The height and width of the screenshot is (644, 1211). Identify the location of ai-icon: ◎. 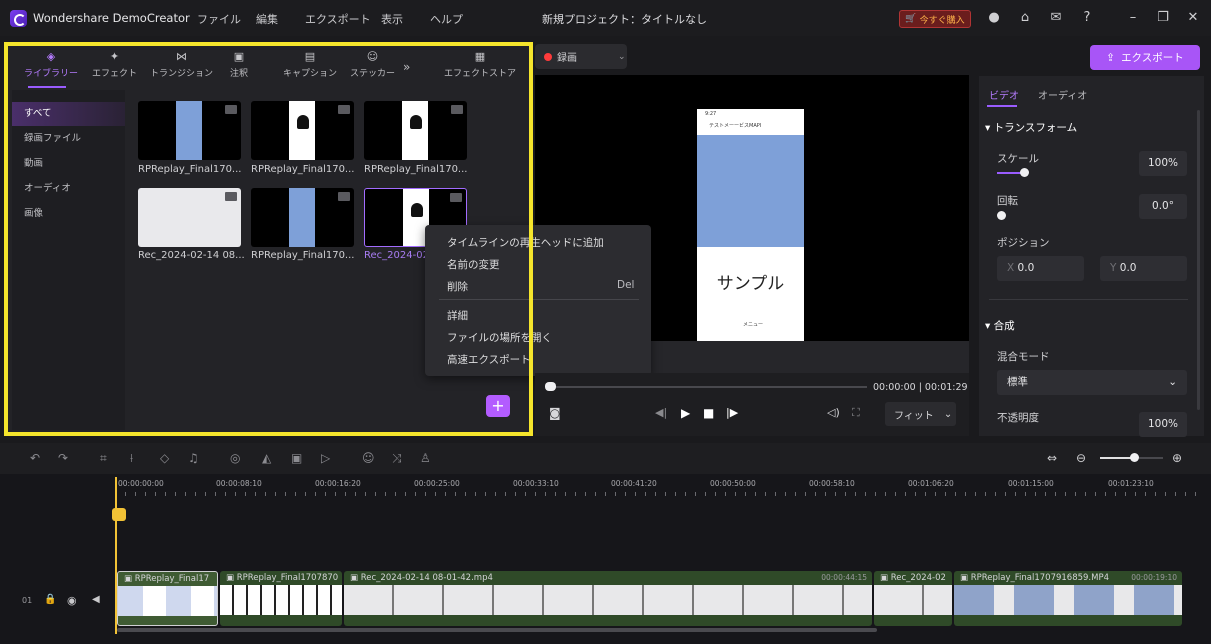
(235, 458).